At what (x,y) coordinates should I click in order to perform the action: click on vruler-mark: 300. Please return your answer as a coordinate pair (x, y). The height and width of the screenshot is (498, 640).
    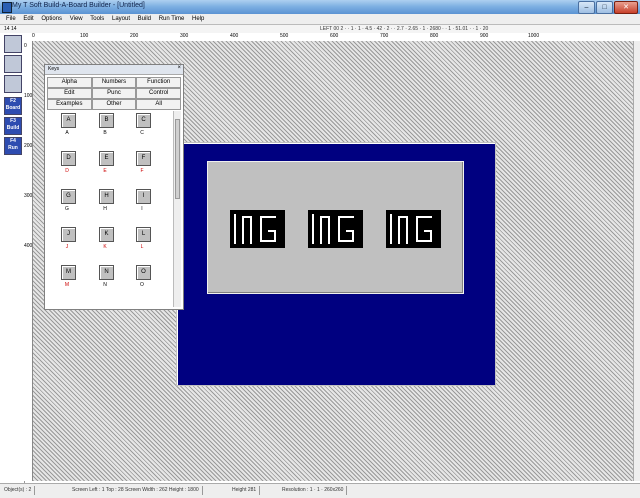
    Looking at the image, I should click on (28, 196).